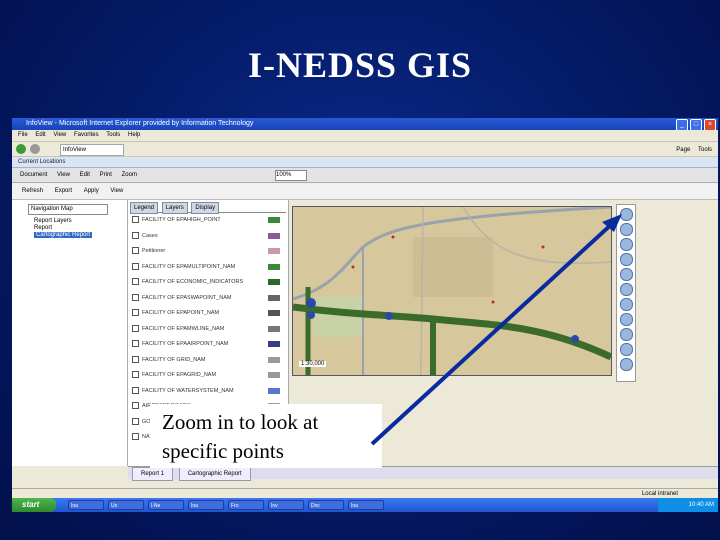  Describe the element at coordinates (286, 505) in the screenshot. I see `taskbar-item: Inv` at that location.